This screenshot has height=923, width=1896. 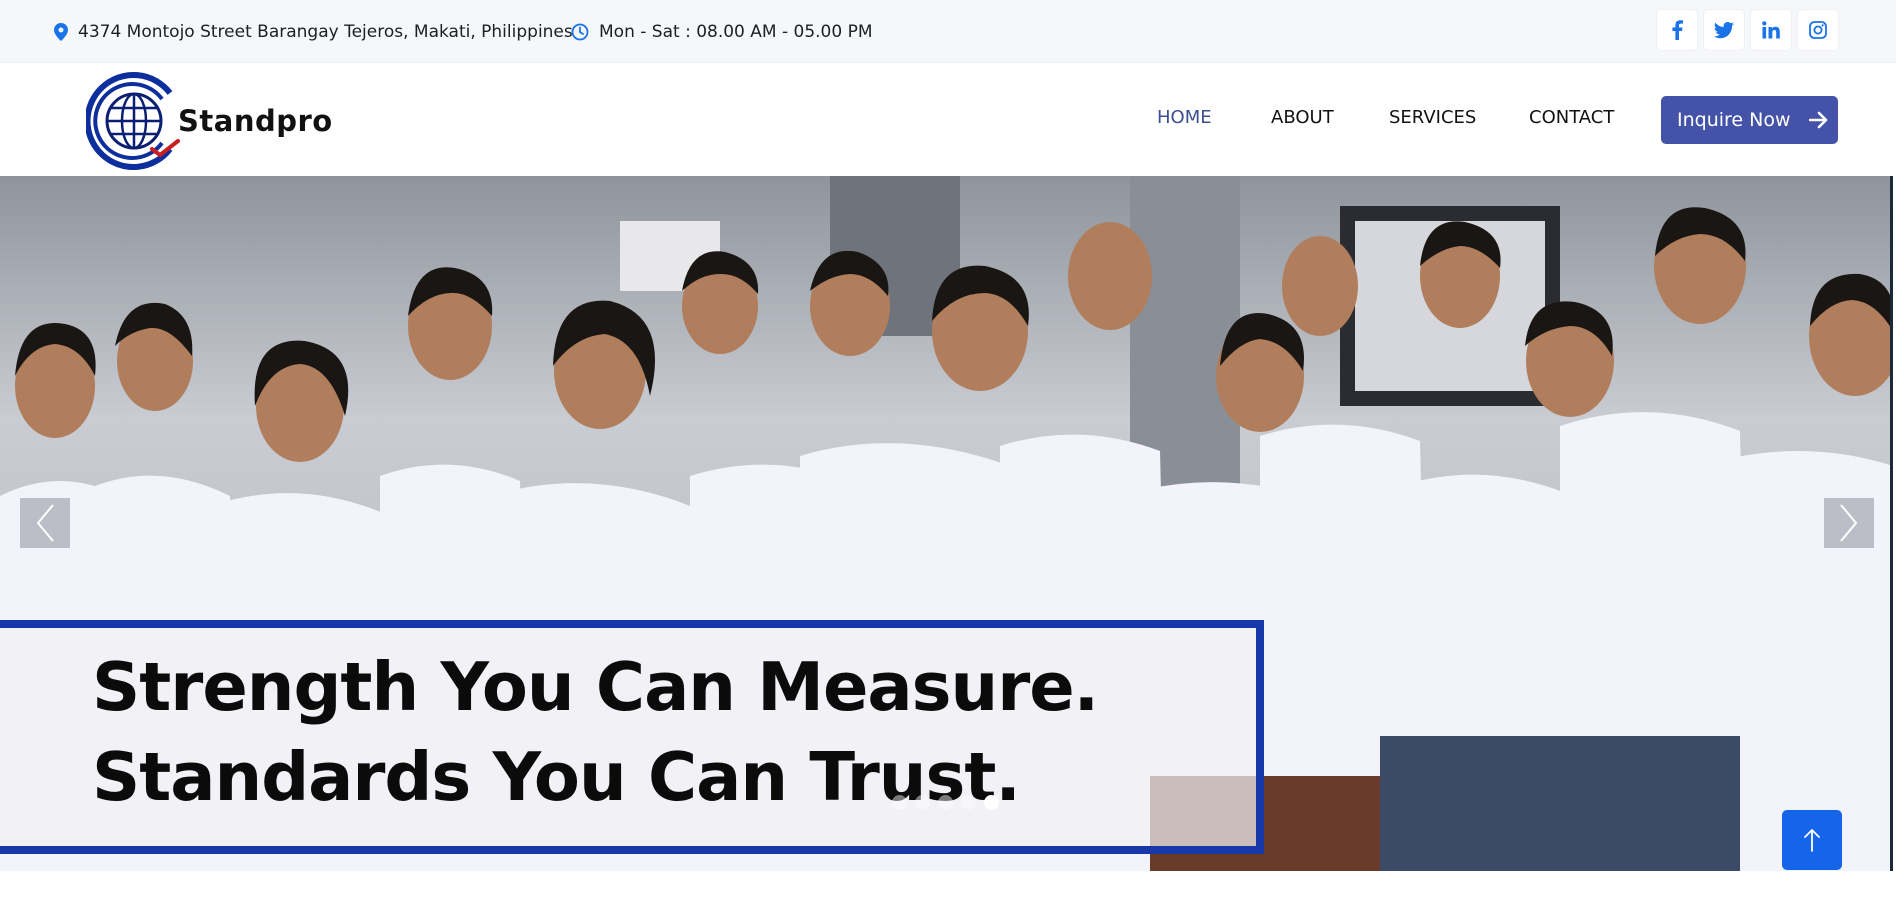 What do you see at coordinates (133, 121) in the screenshot?
I see `globe-logo-icon` at bounding box center [133, 121].